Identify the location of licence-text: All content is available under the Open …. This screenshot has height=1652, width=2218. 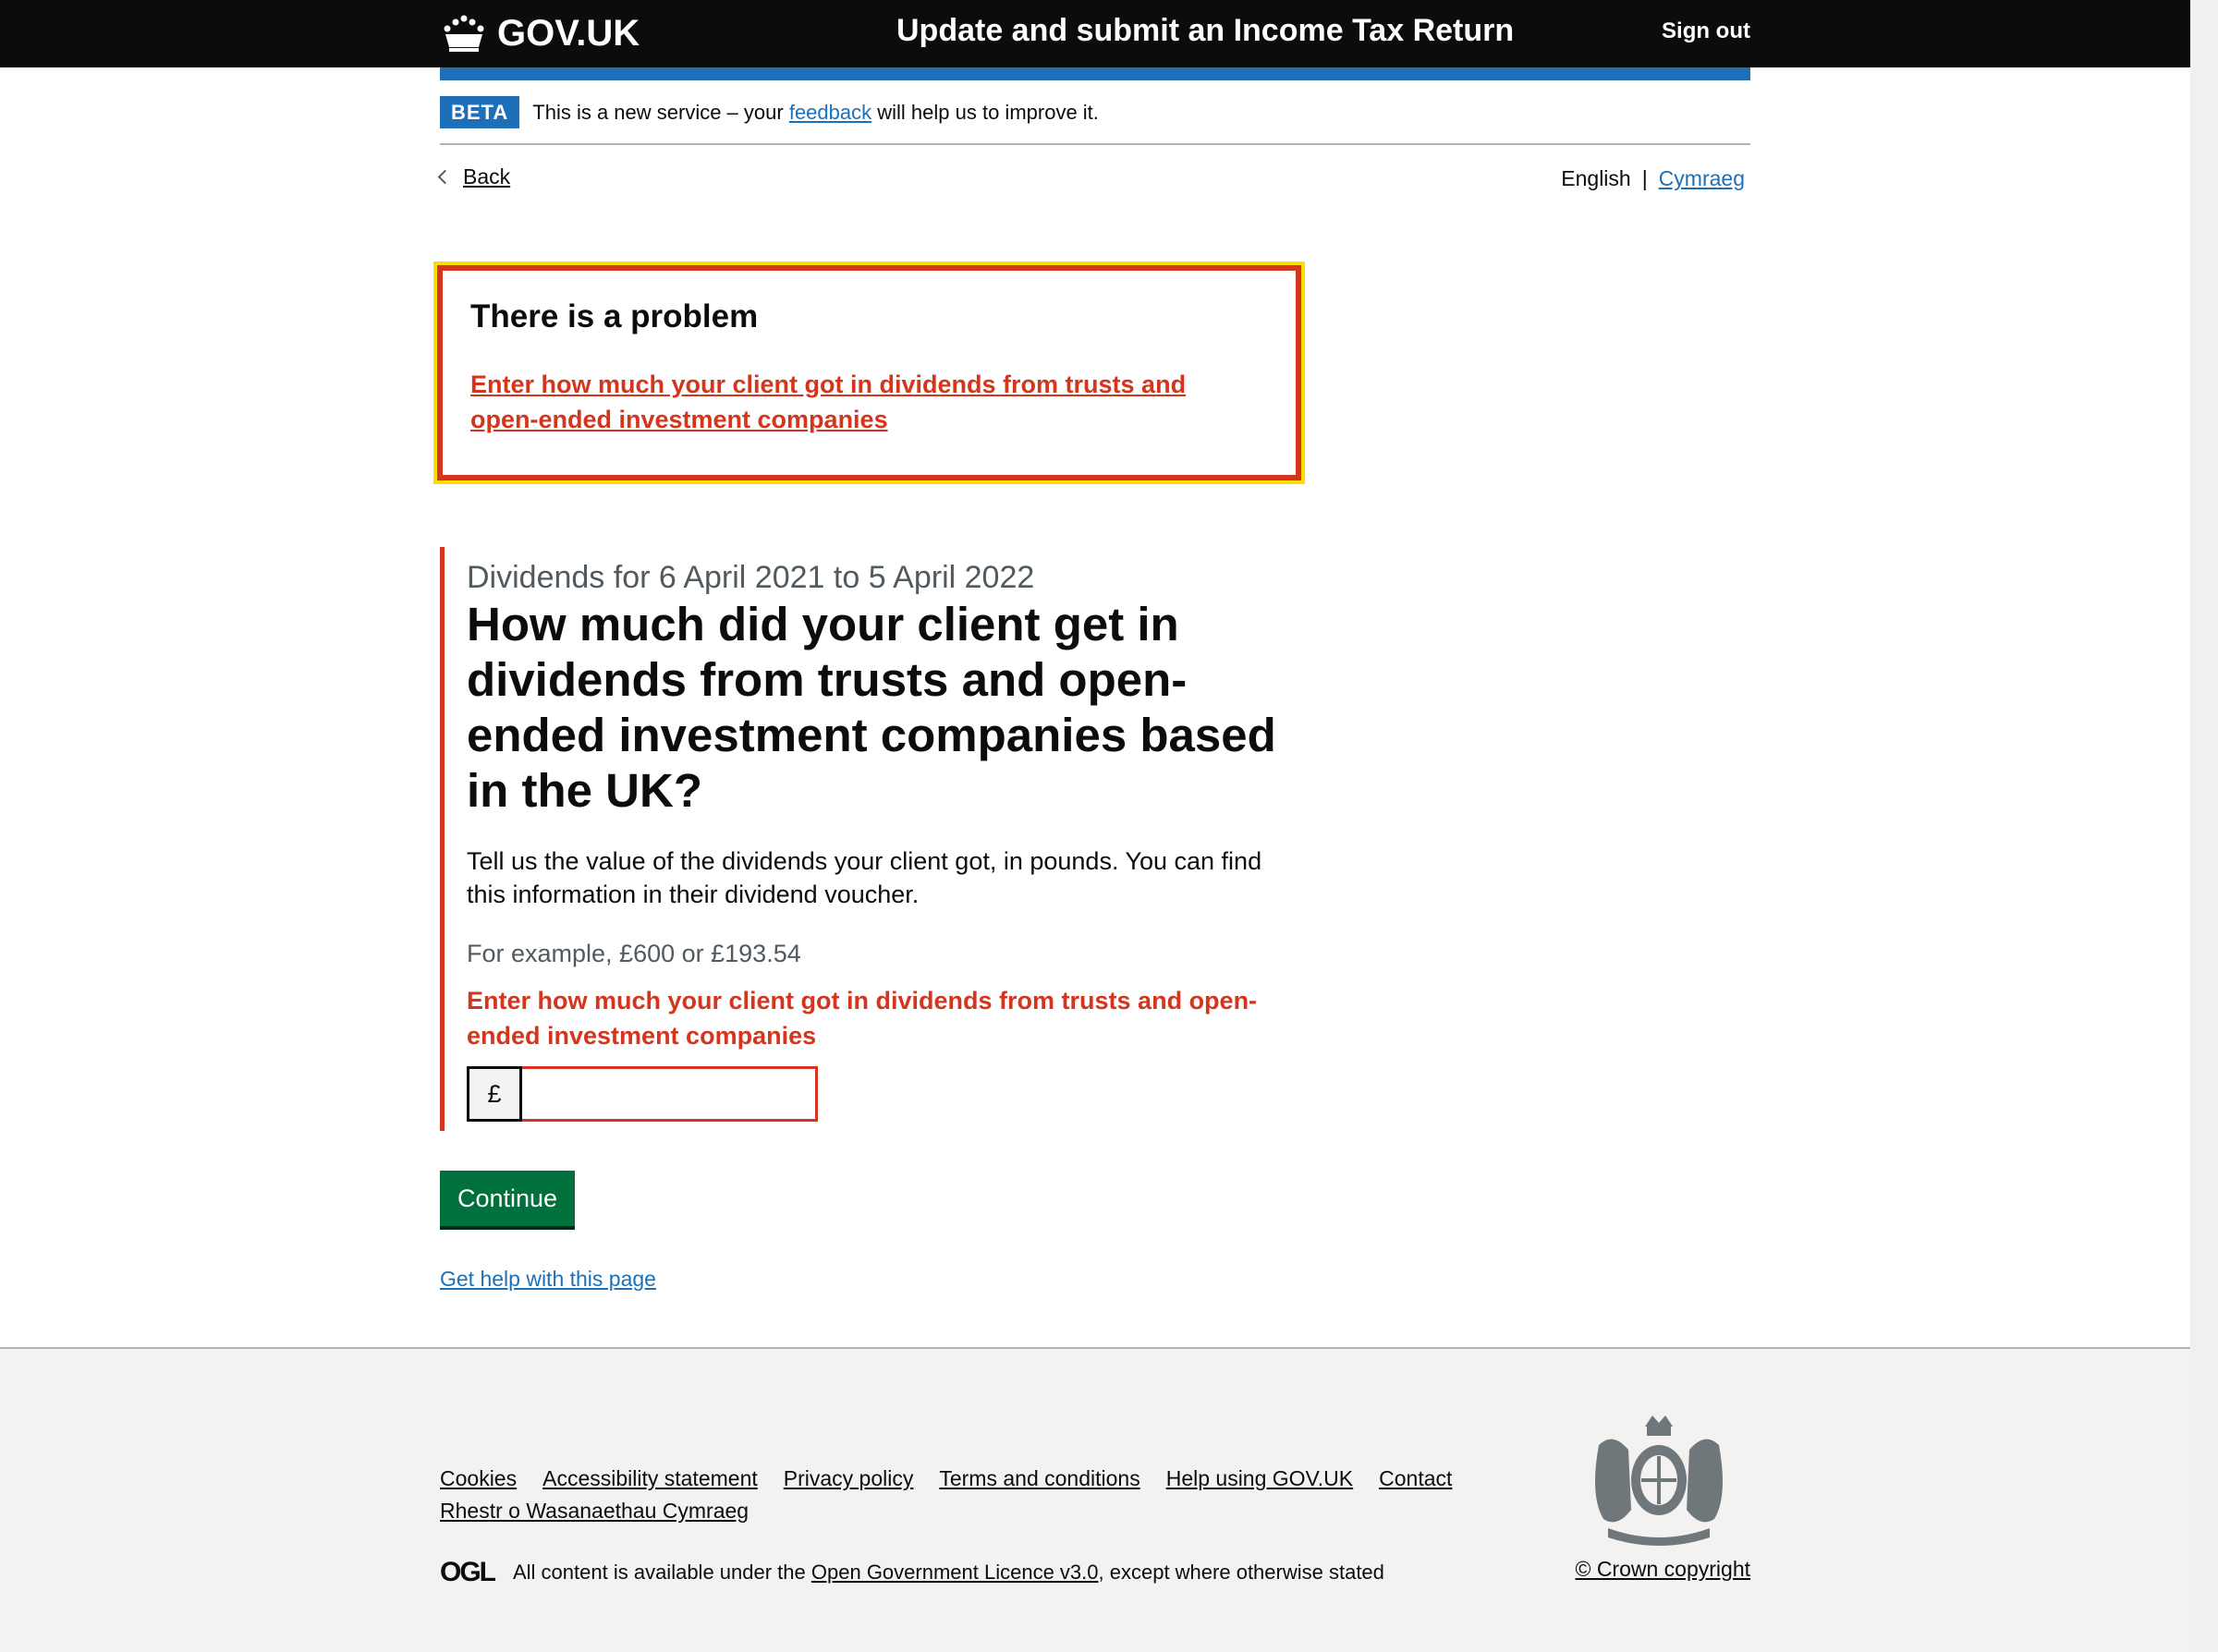
(948, 1573).